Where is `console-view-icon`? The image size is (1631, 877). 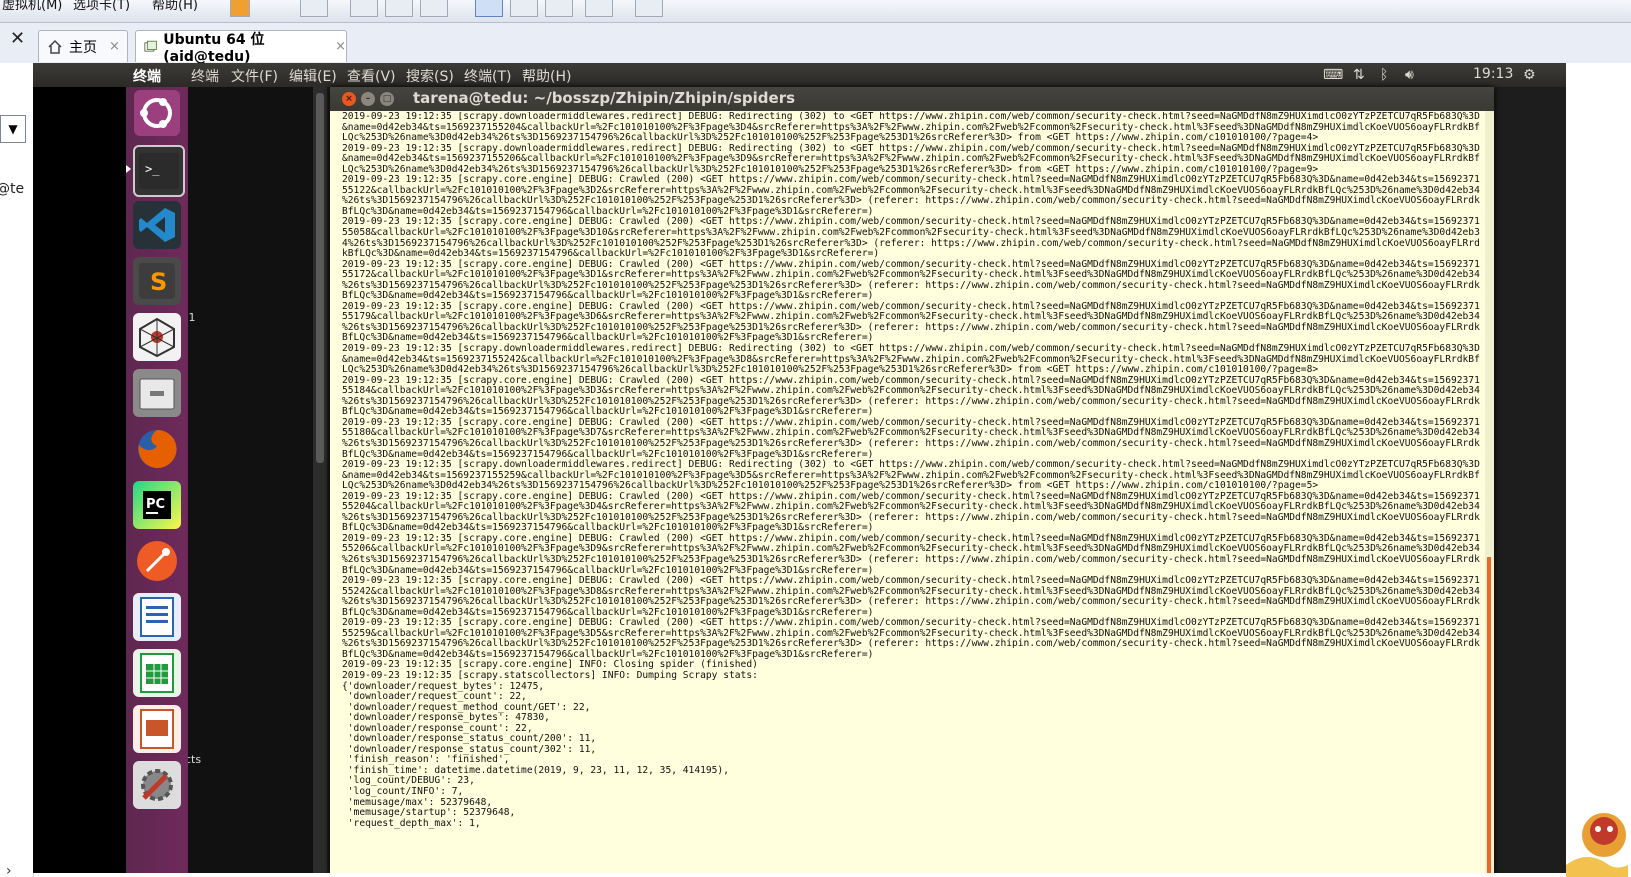 console-view-icon is located at coordinates (649, 8).